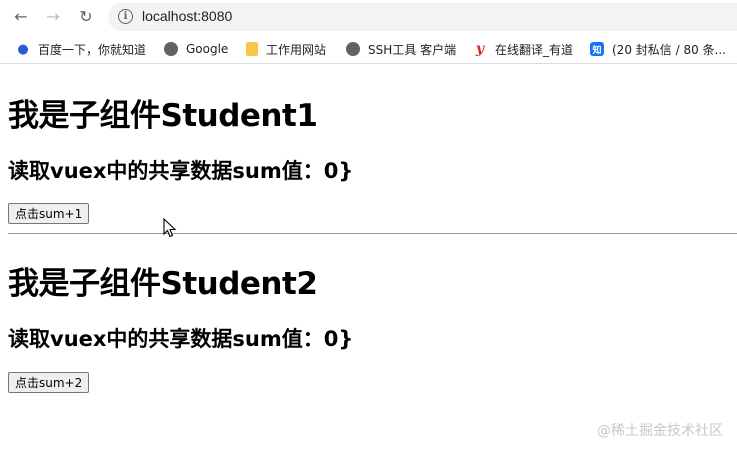  What do you see at coordinates (207, 49) in the screenshot?
I see `bookmark-label: Google` at bounding box center [207, 49].